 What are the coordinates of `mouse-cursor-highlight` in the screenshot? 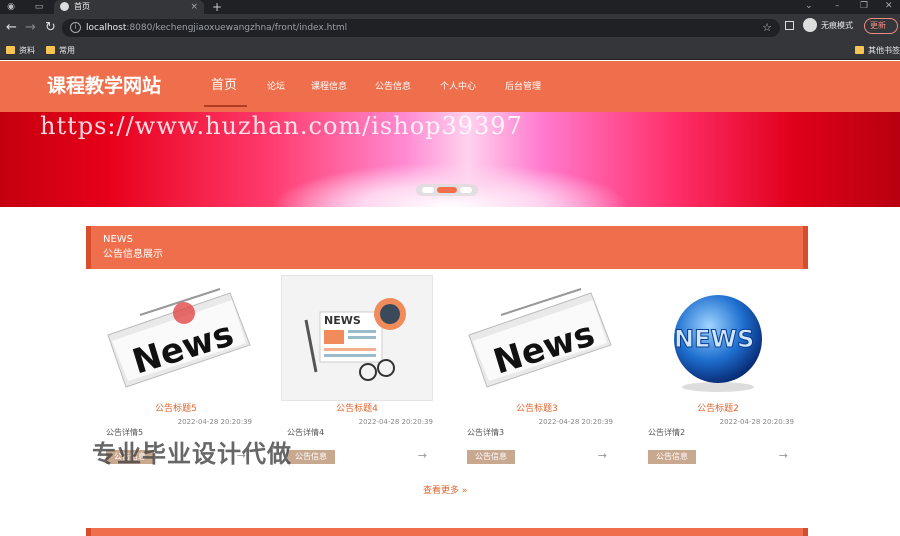 It's located at (184, 313).